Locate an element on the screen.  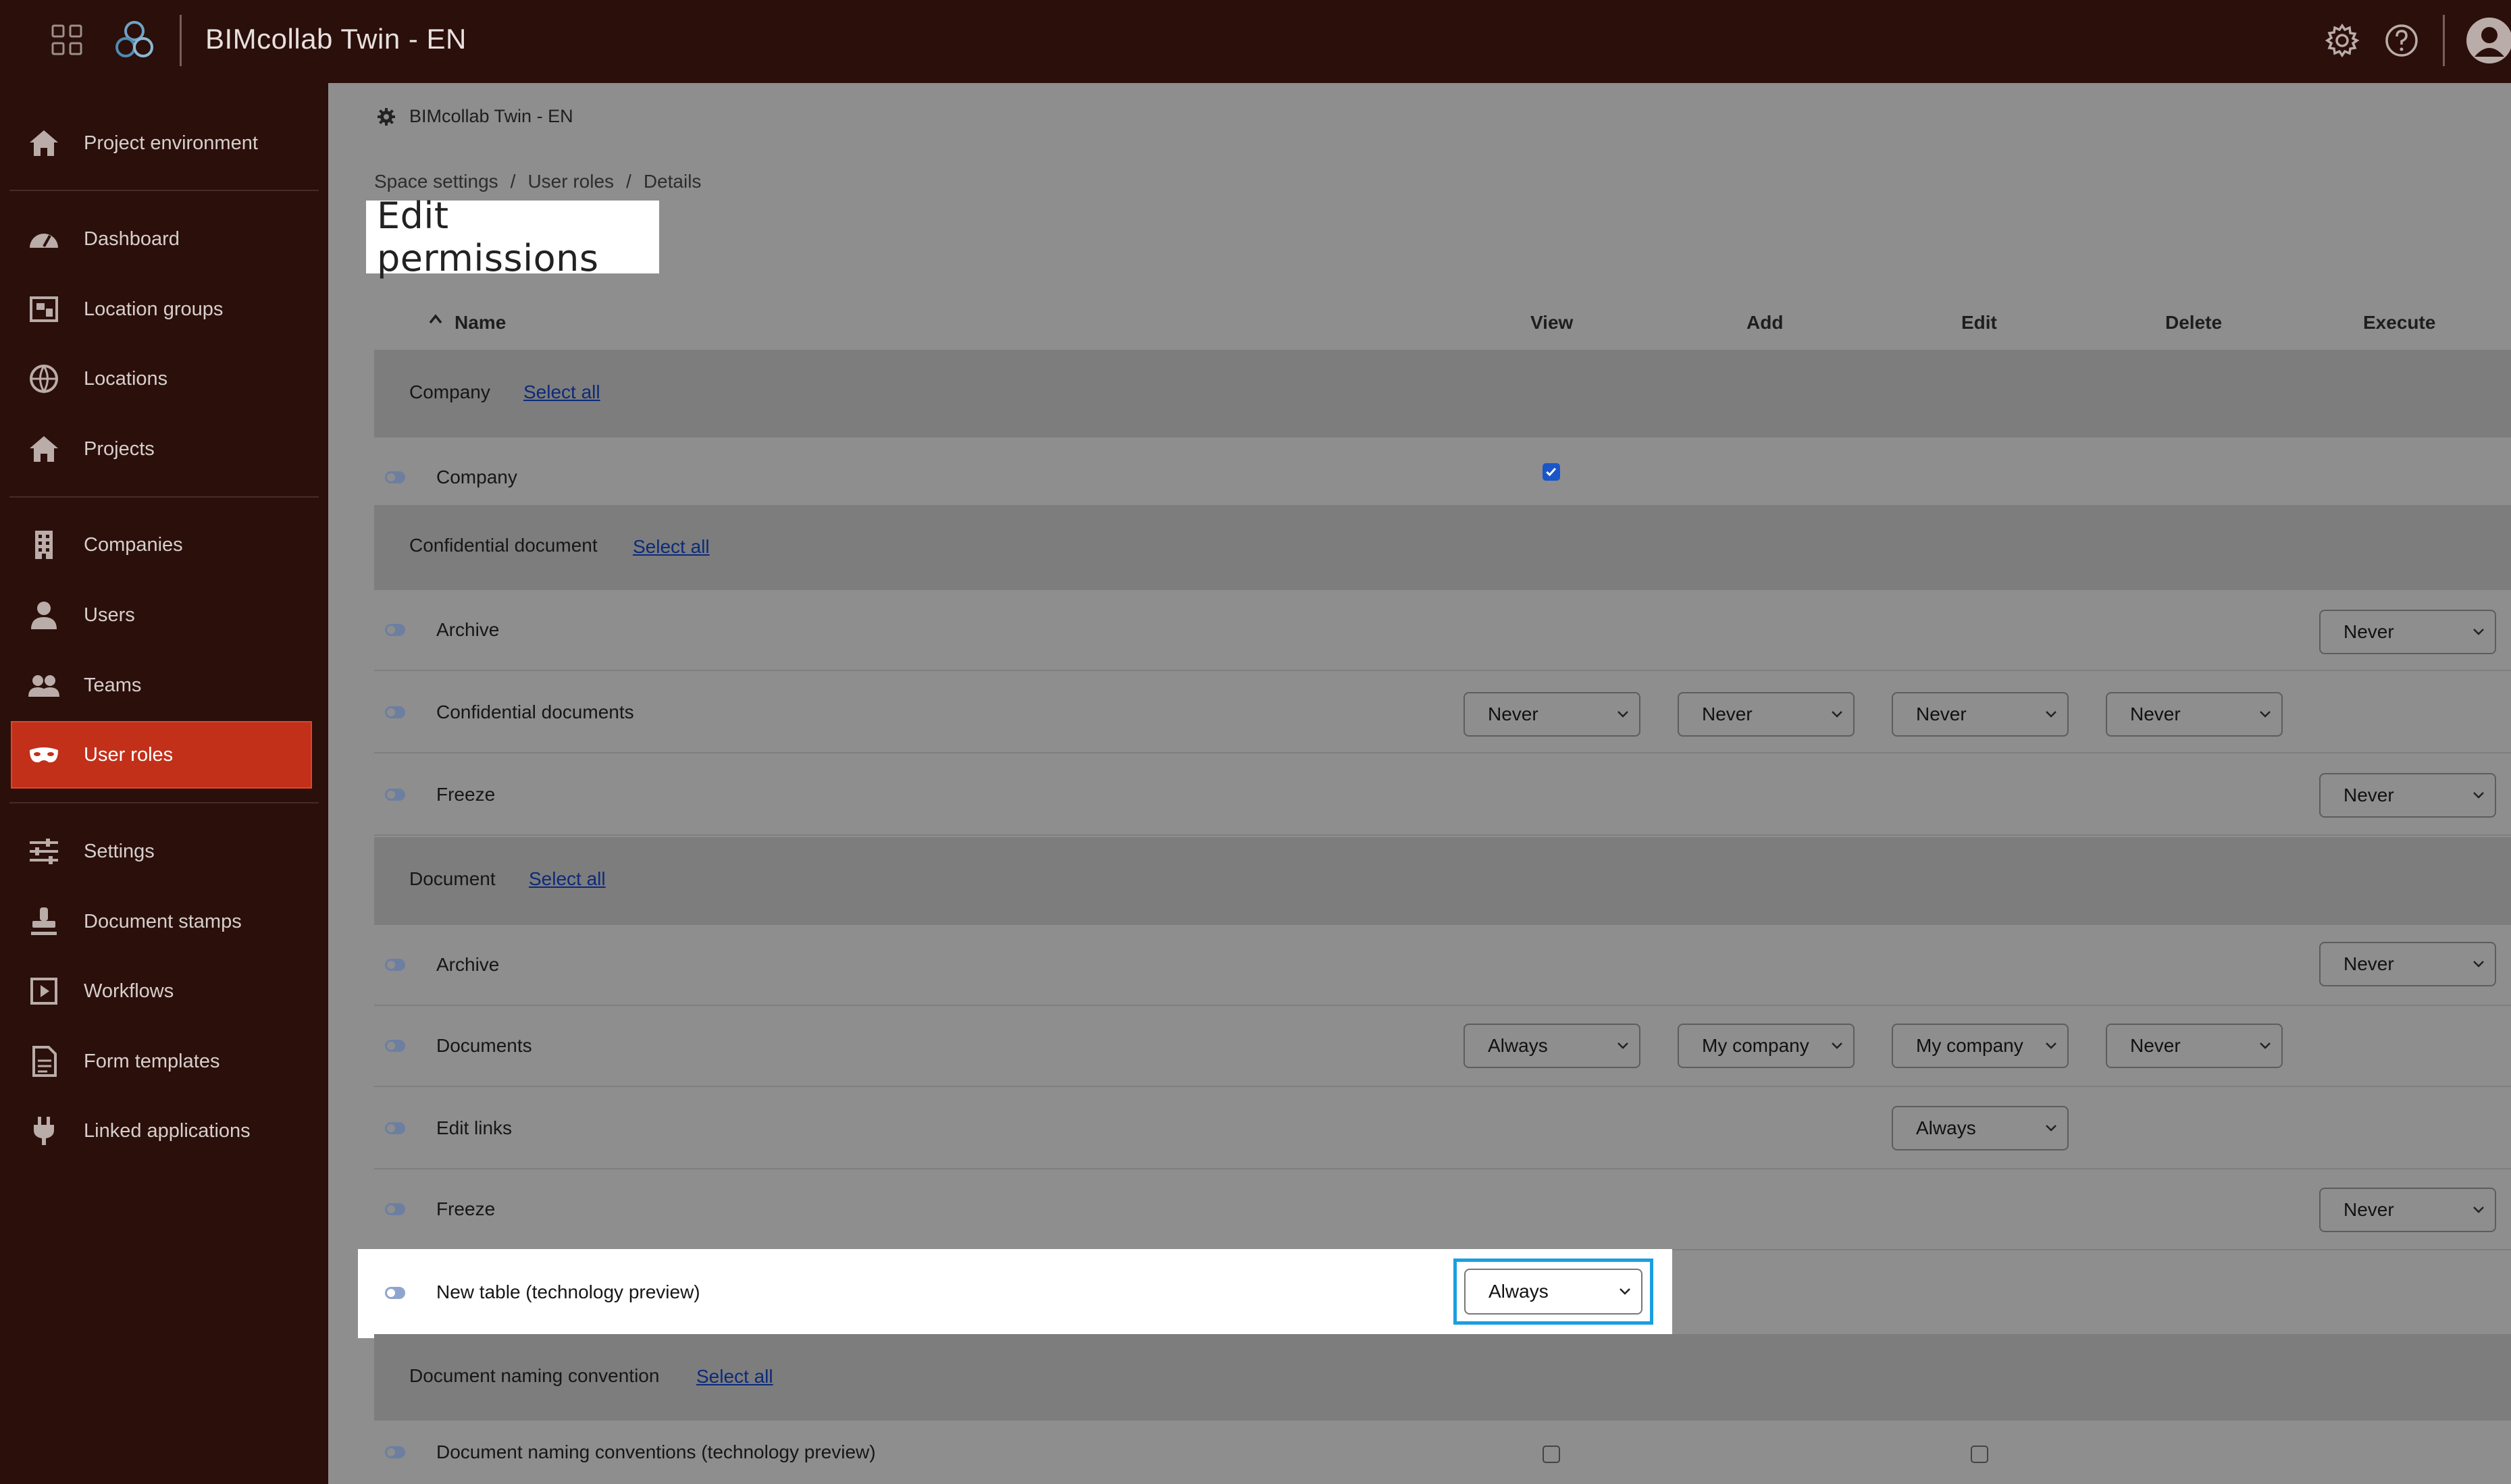
dashboard-gauge-icon is located at coordinates (44, 241).